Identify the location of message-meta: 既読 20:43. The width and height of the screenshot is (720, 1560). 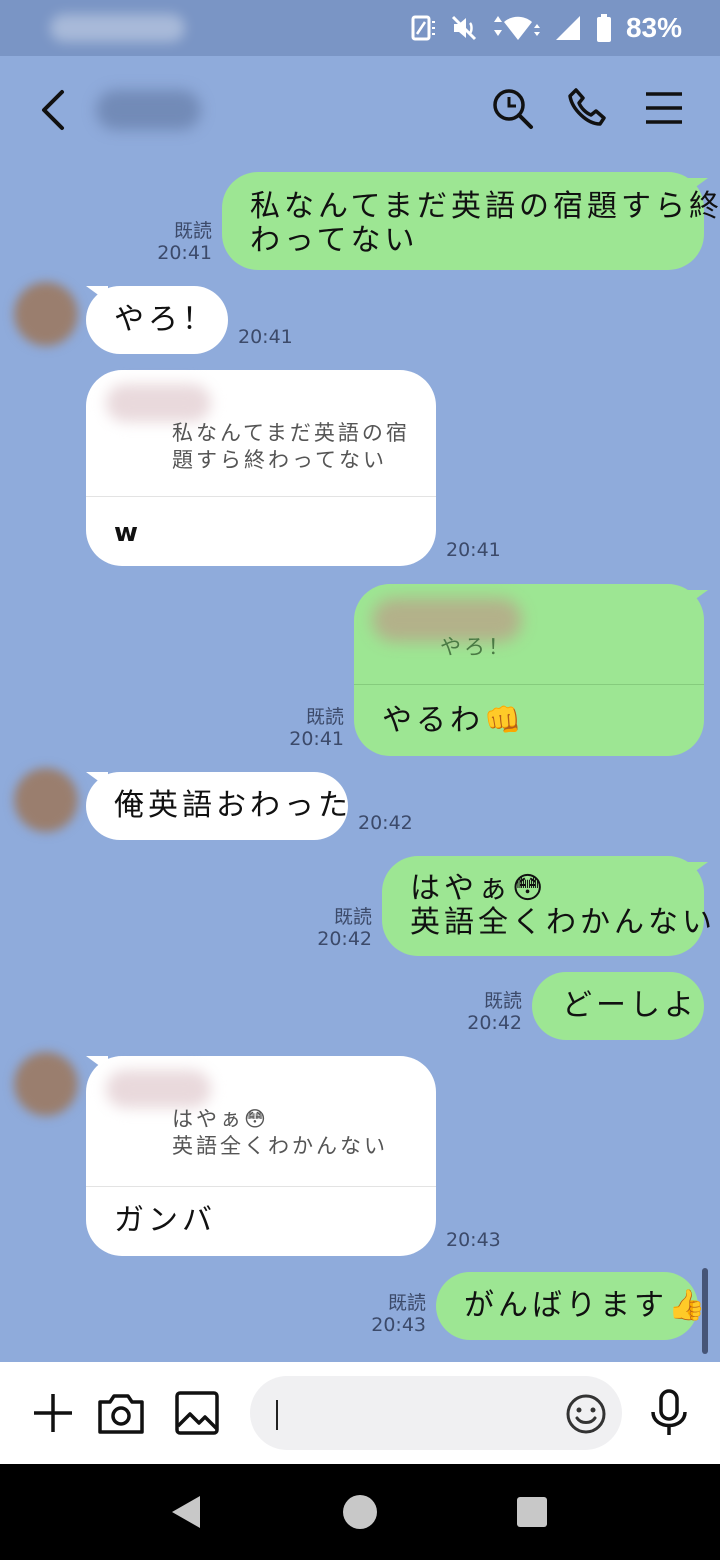
(395, 1314).